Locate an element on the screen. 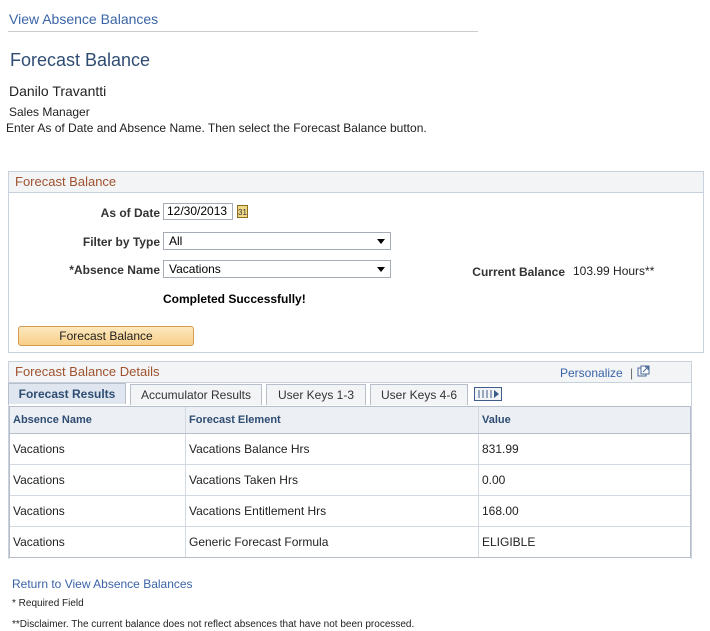 The width and height of the screenshot is (710, 631). value-cell: ELIGIBLE is located at coordinates (509, 542).